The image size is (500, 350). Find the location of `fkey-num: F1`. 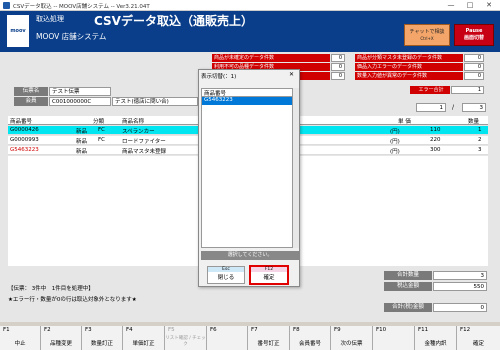

fkey-num: F1 is located at coordinates (6, 330).